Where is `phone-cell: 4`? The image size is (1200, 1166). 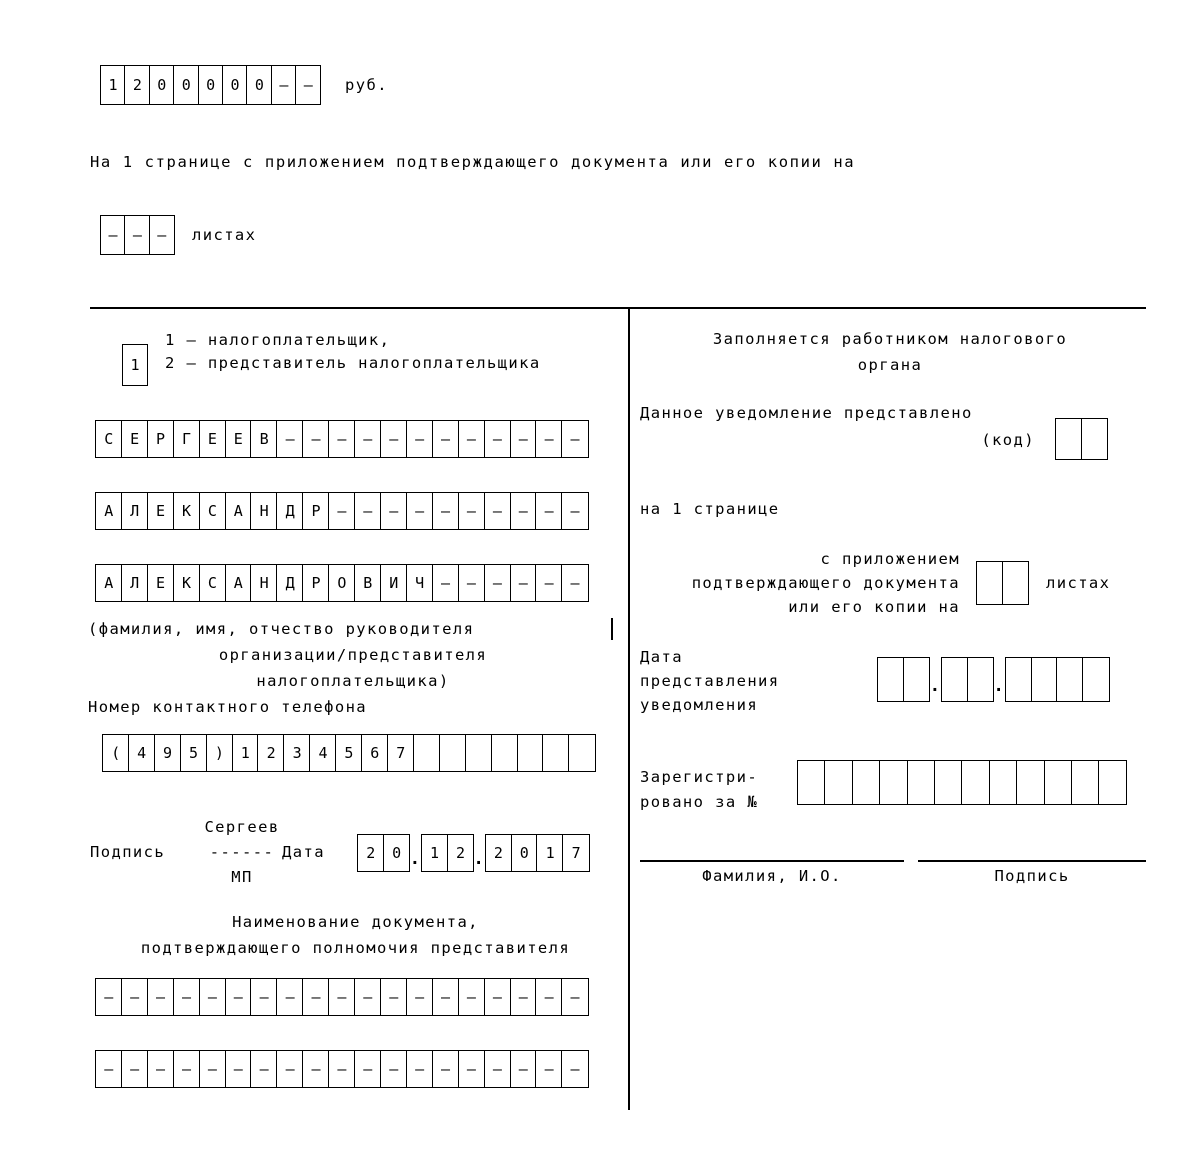 phone-cell: 4 is located at coordinates (323, 753).